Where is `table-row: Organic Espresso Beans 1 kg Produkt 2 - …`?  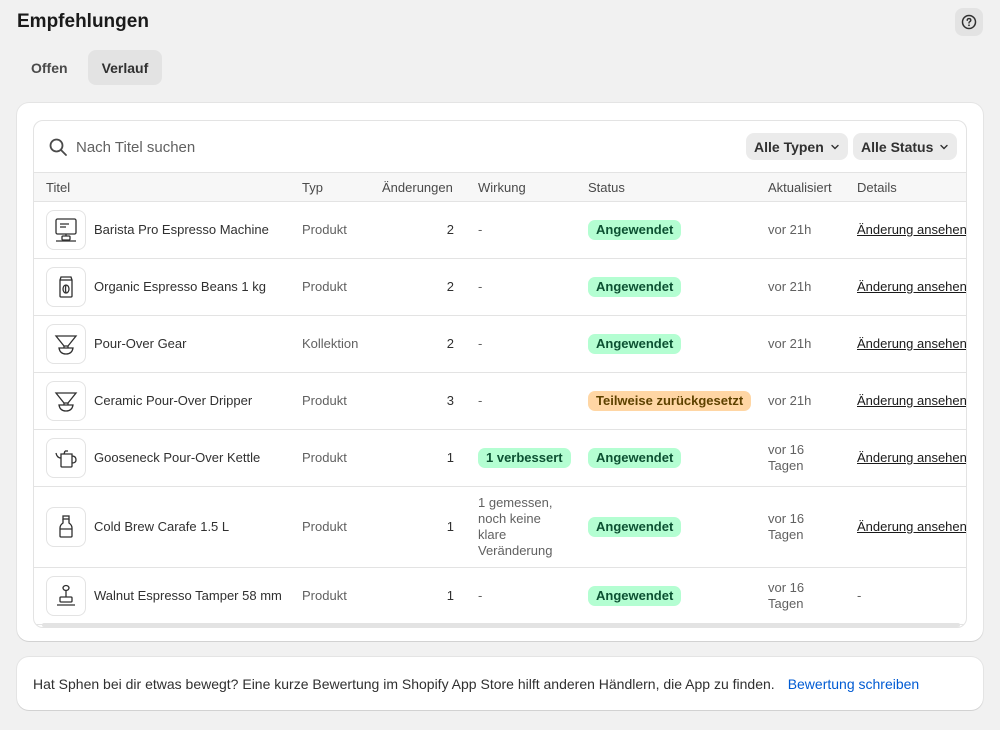 table-row: Organic Espresso Beans 1 kg Produkt 2 - … is located at coordinates (500, 287).